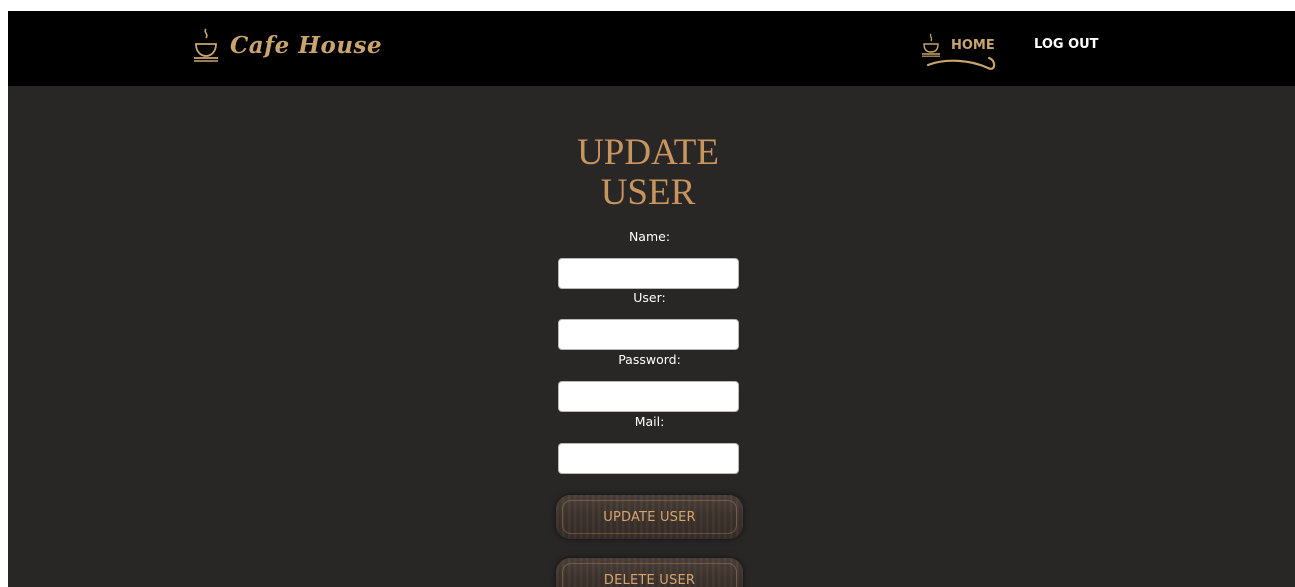 The image size is (1295, 587). Describe the element at coordinates (649, 575) in the screenshot. I see `delete-user-button-label: DELETE USER` at that location.